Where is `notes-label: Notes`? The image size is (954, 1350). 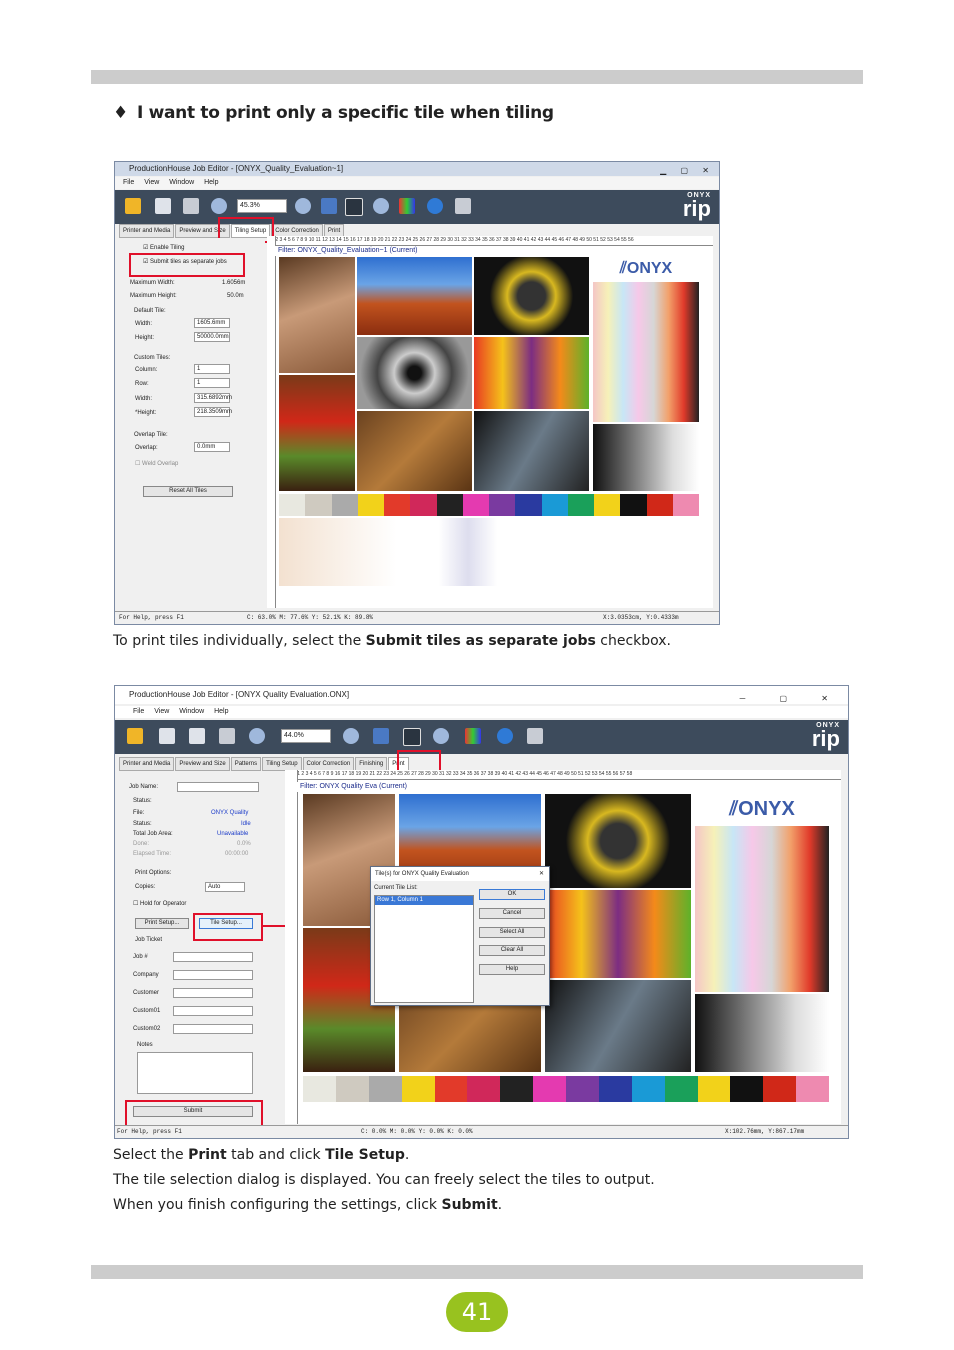
notes-label: Notes is located at coordinates (145, 1045).